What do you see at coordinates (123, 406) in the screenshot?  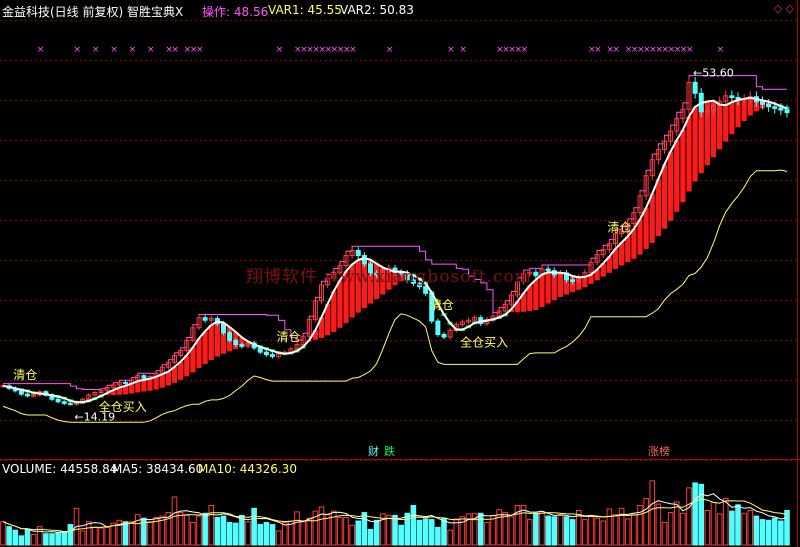 I see `buy-signal-label: 全仓买入` at bounding box center [123, 406].